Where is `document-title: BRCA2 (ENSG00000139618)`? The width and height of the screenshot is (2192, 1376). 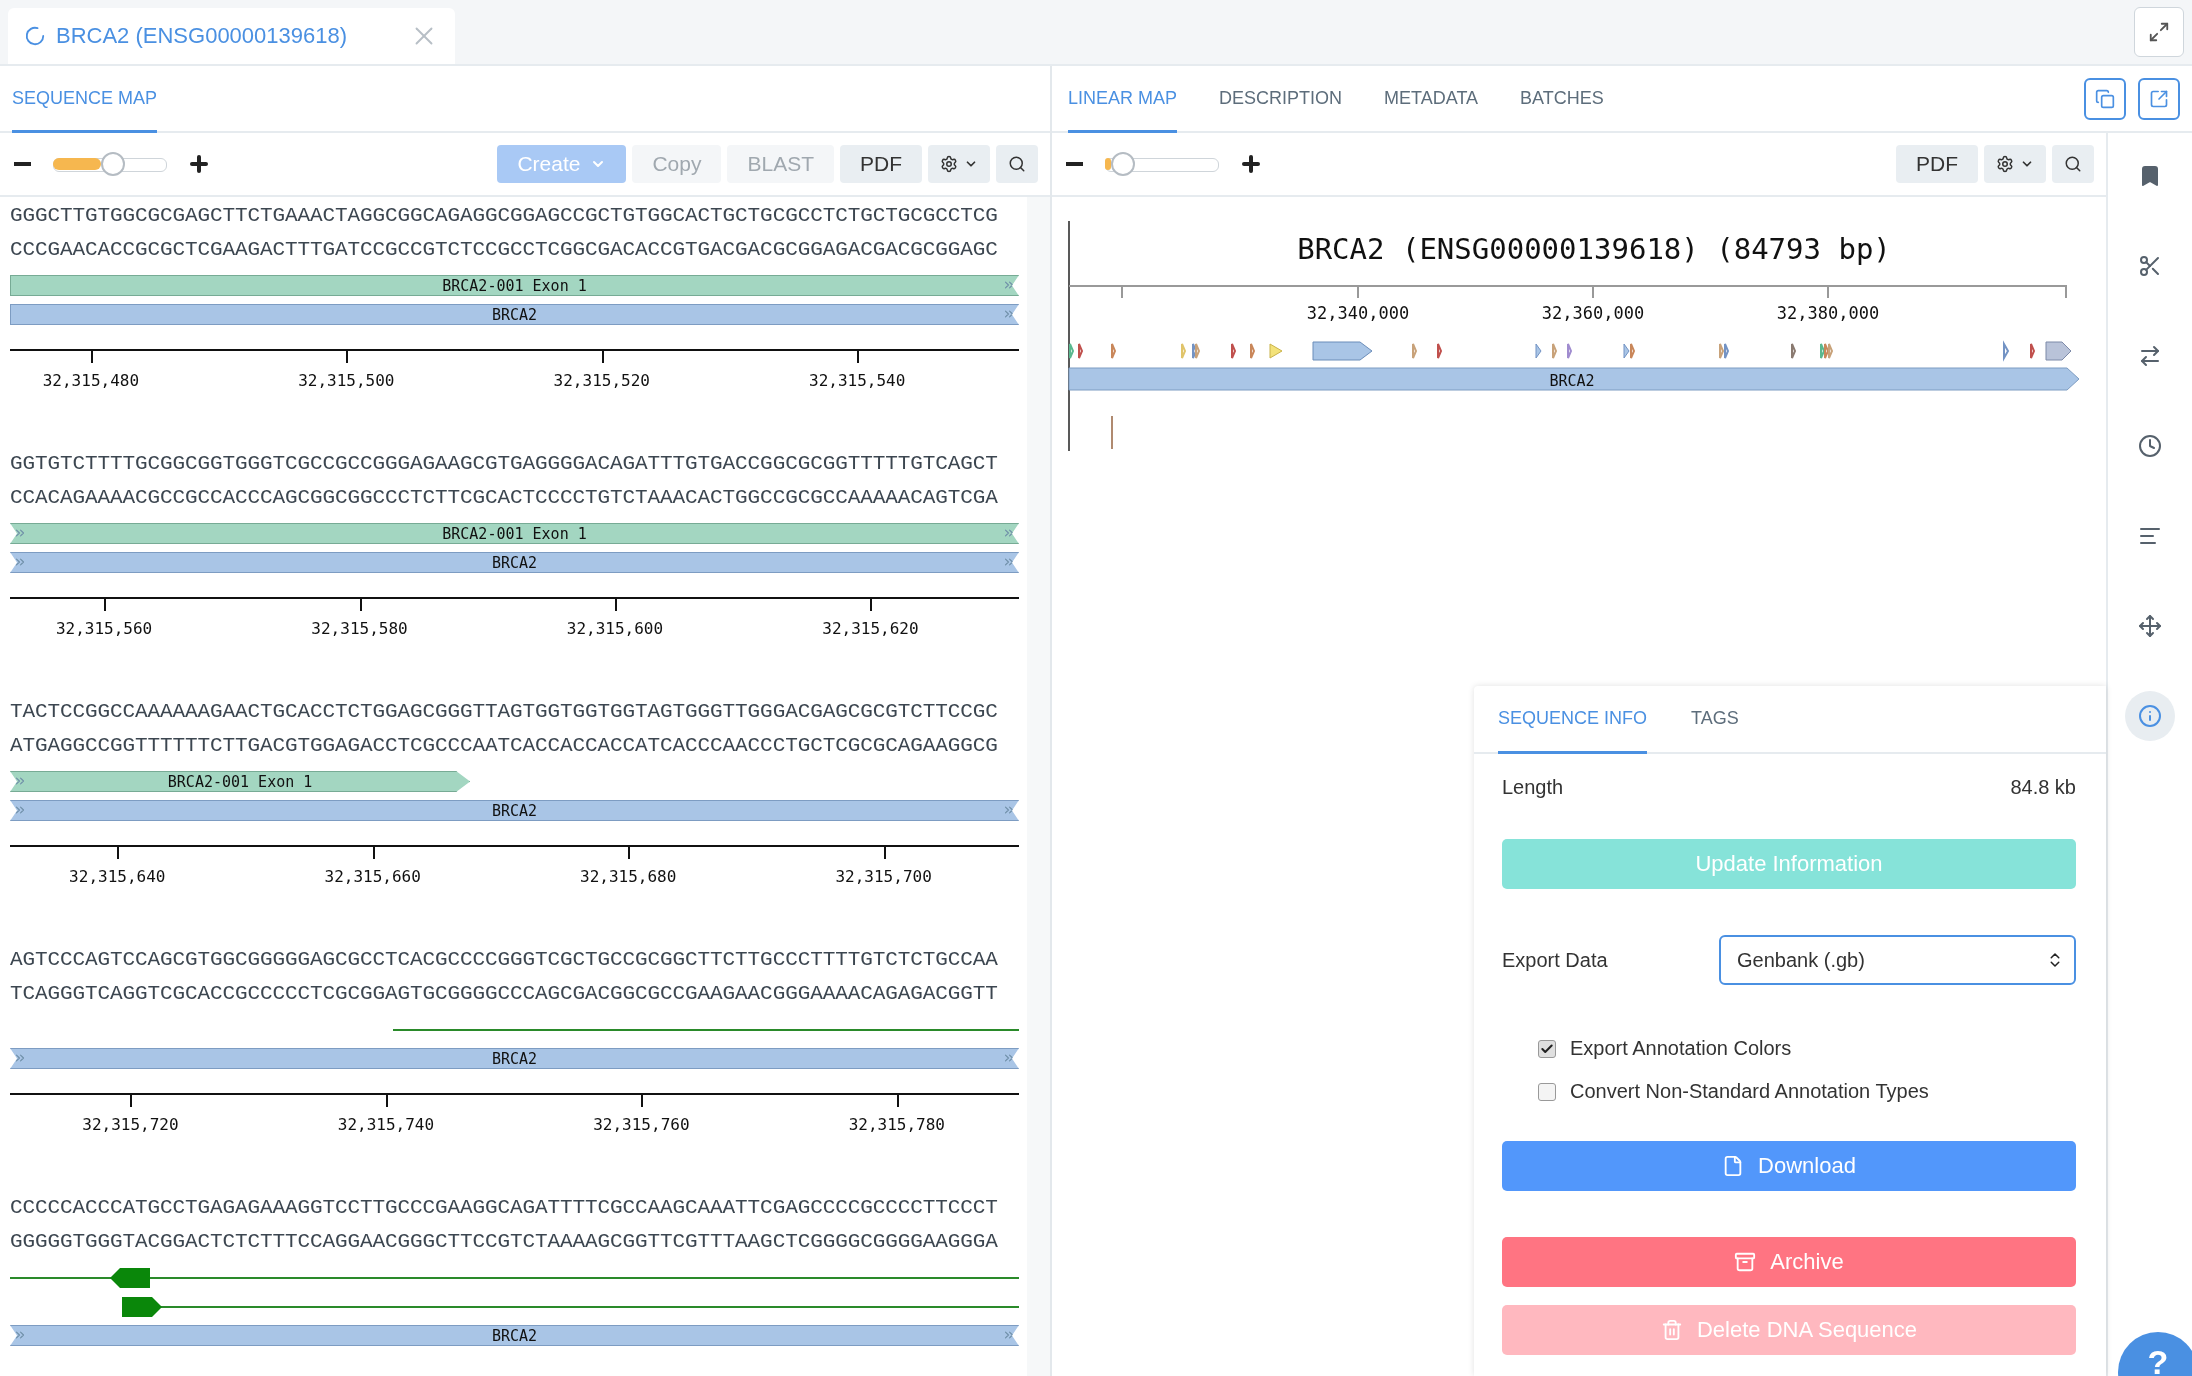 document-title: BRCA2 (ENSG00000139618) is located at coordinates (202, 36).